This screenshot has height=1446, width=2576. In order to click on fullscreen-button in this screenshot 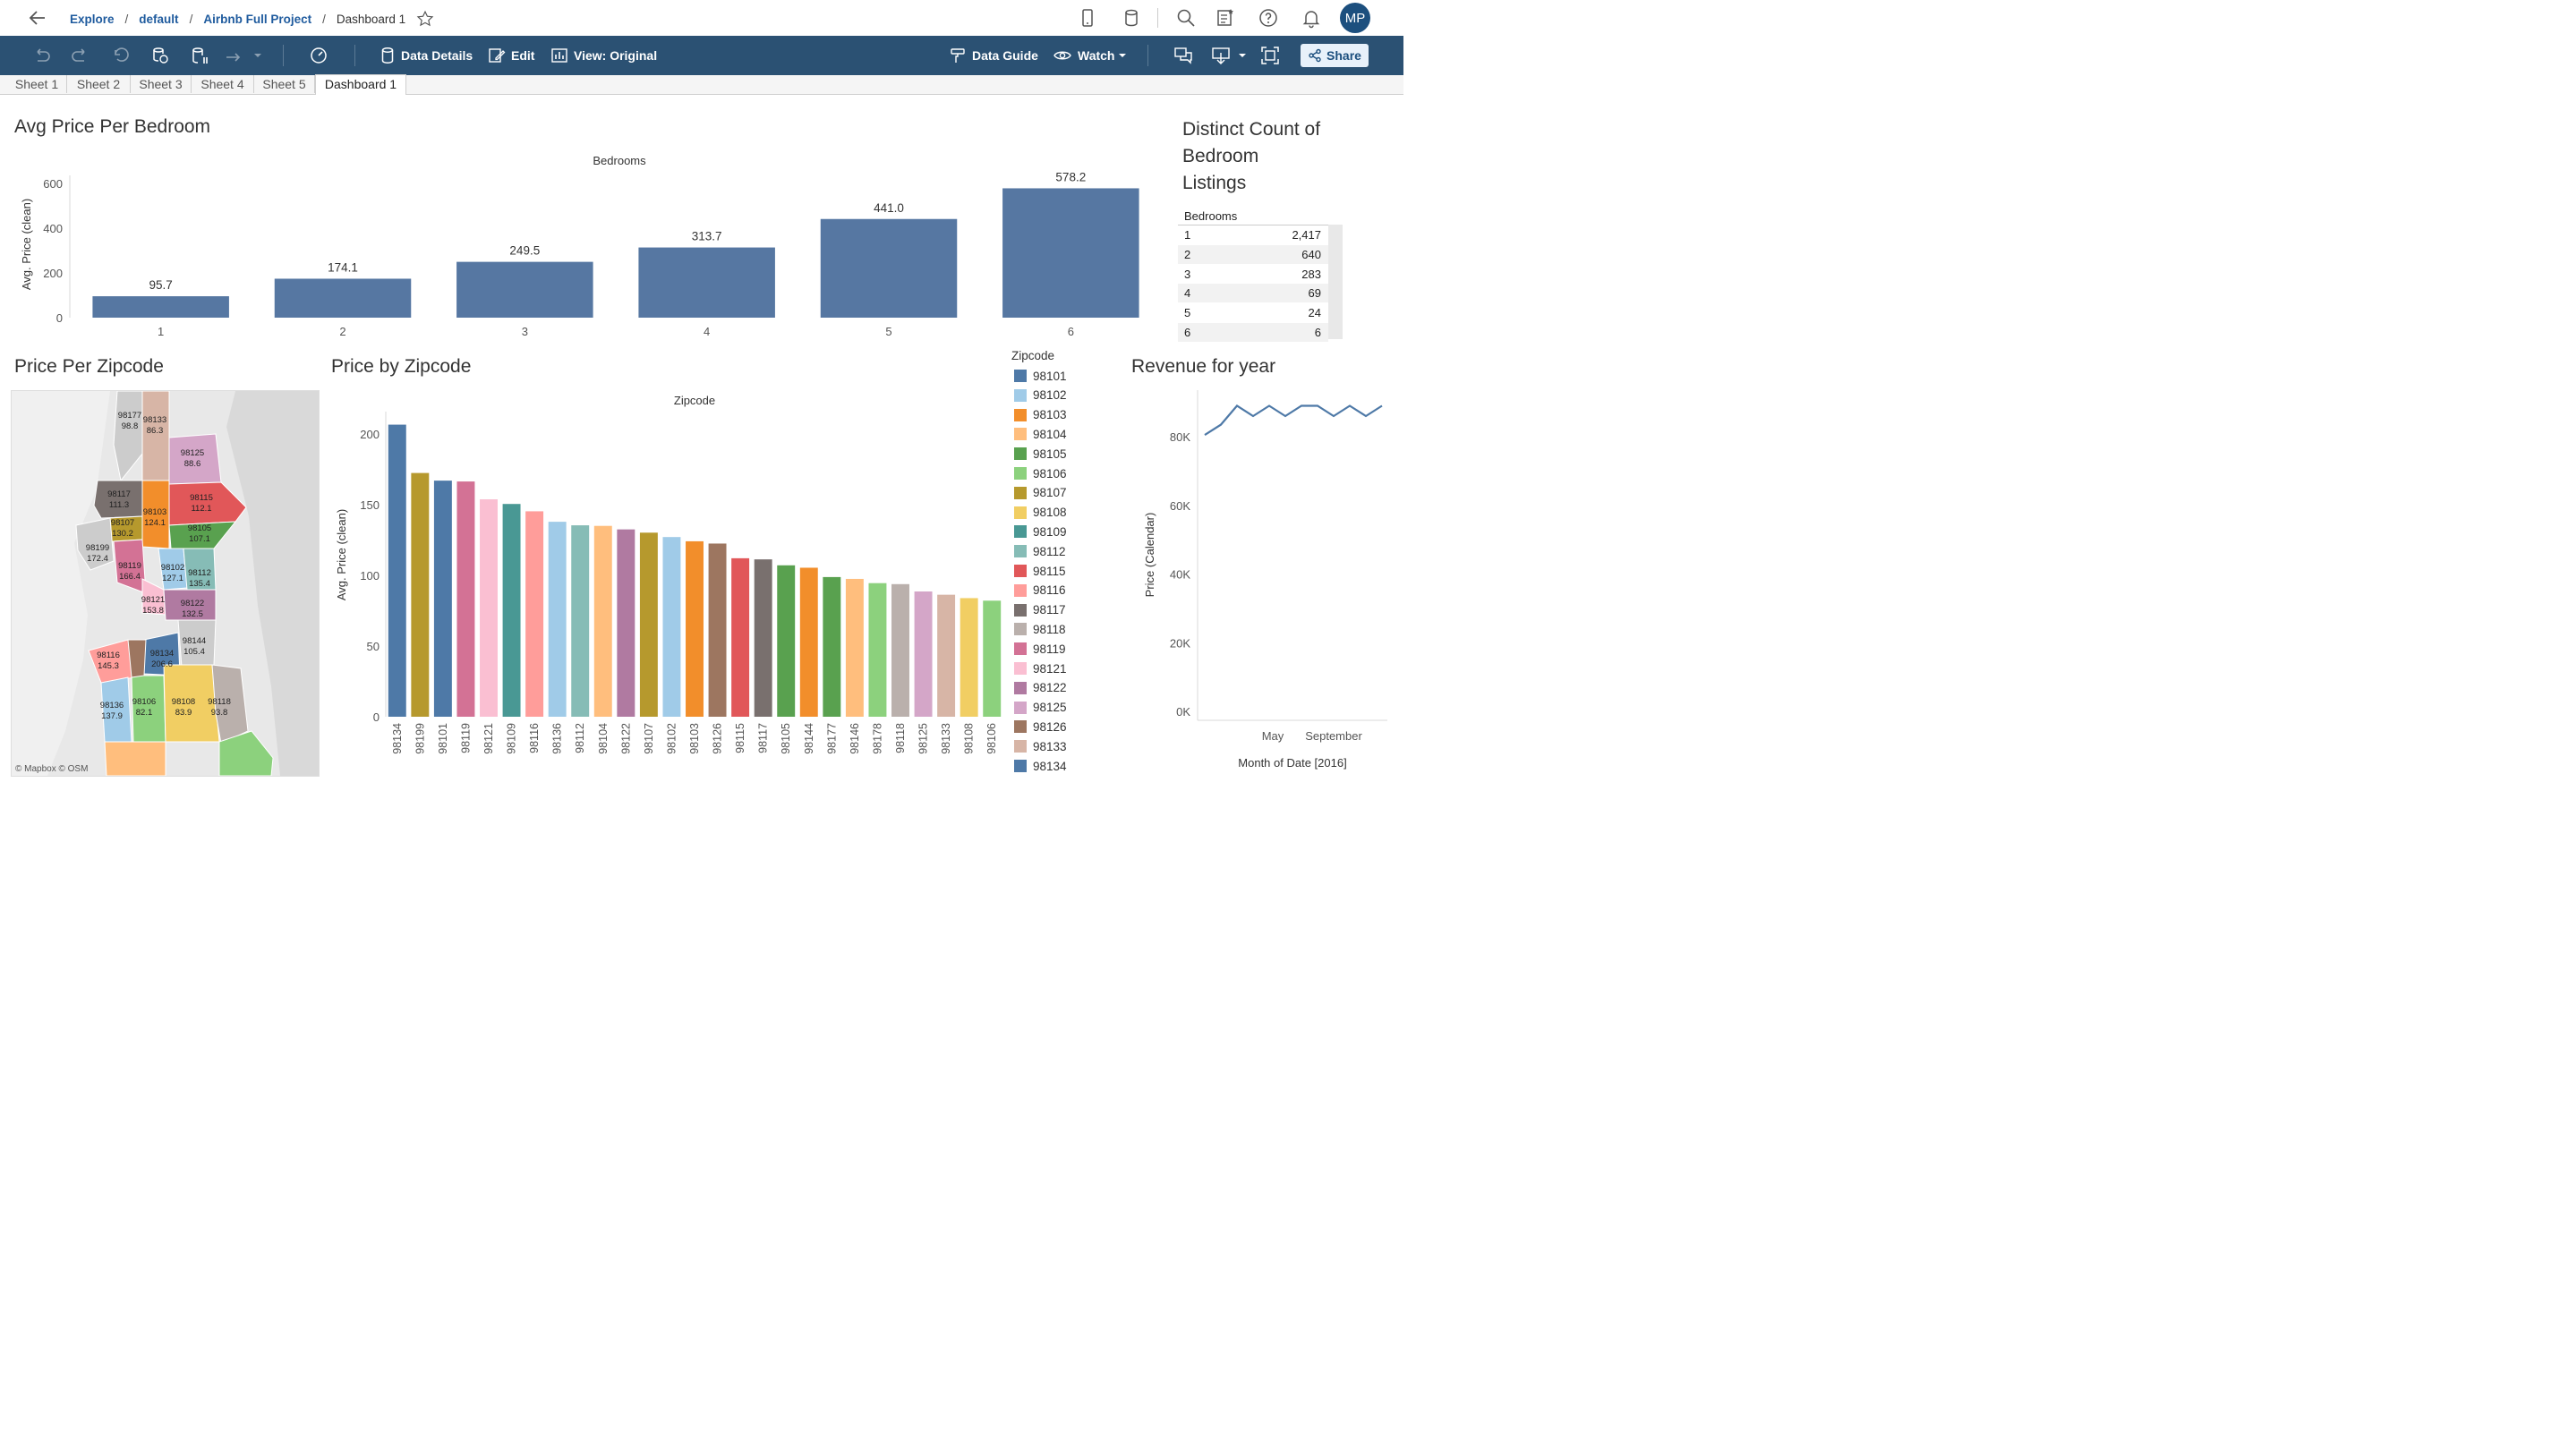, I will do `click(1272, 55)`.